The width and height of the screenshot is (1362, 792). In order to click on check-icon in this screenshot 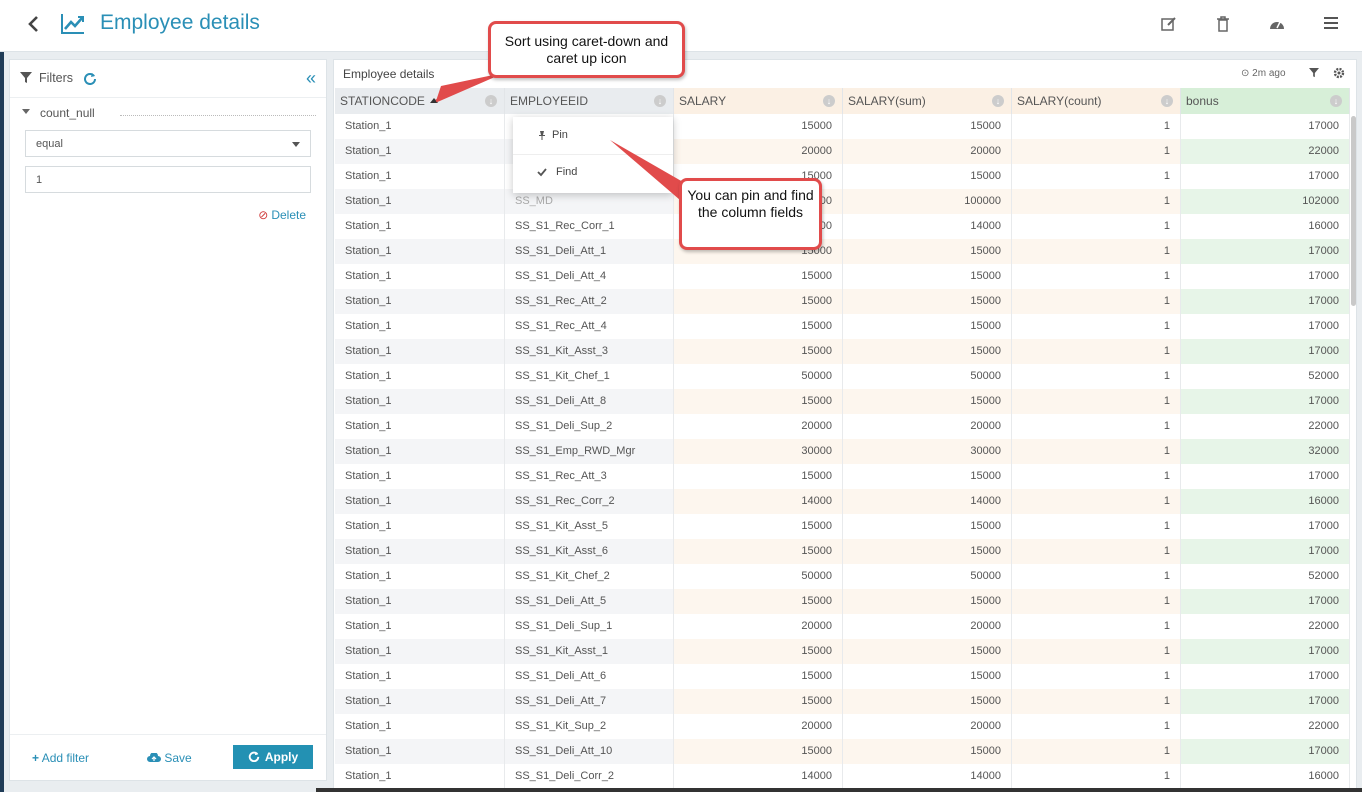, I will do `click(542, 172)`.